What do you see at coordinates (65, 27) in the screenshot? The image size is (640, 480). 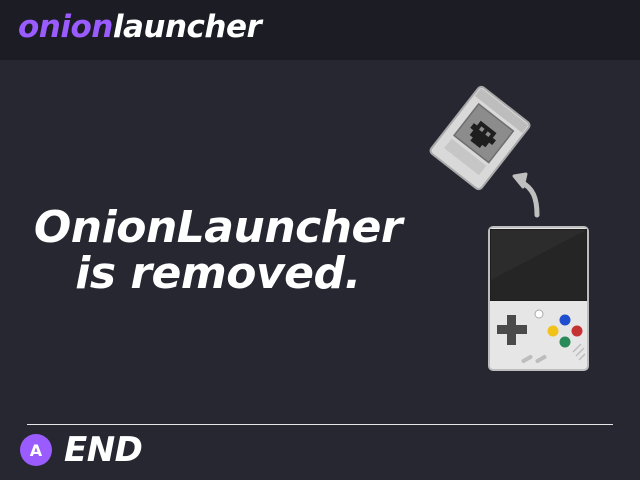 I see `logo-part-onion: onion` at bounding box center [65, 27].